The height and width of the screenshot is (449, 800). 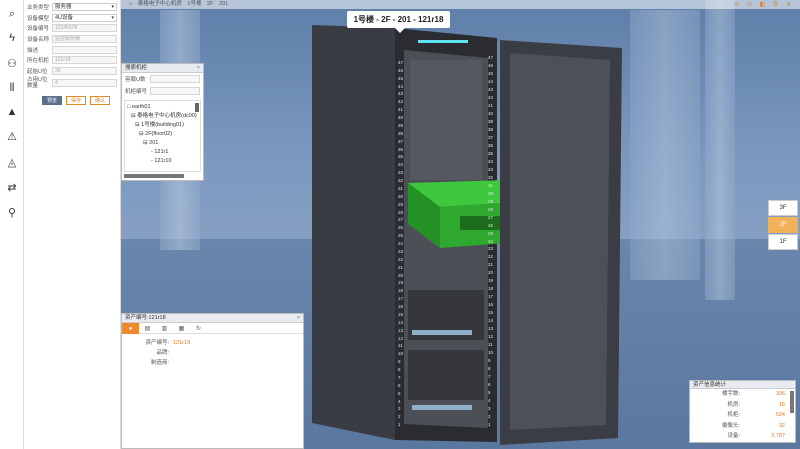 I want to click on asset-tabs: ● ▤ ▥ ▦ ↻, so click(x=212, y=328).